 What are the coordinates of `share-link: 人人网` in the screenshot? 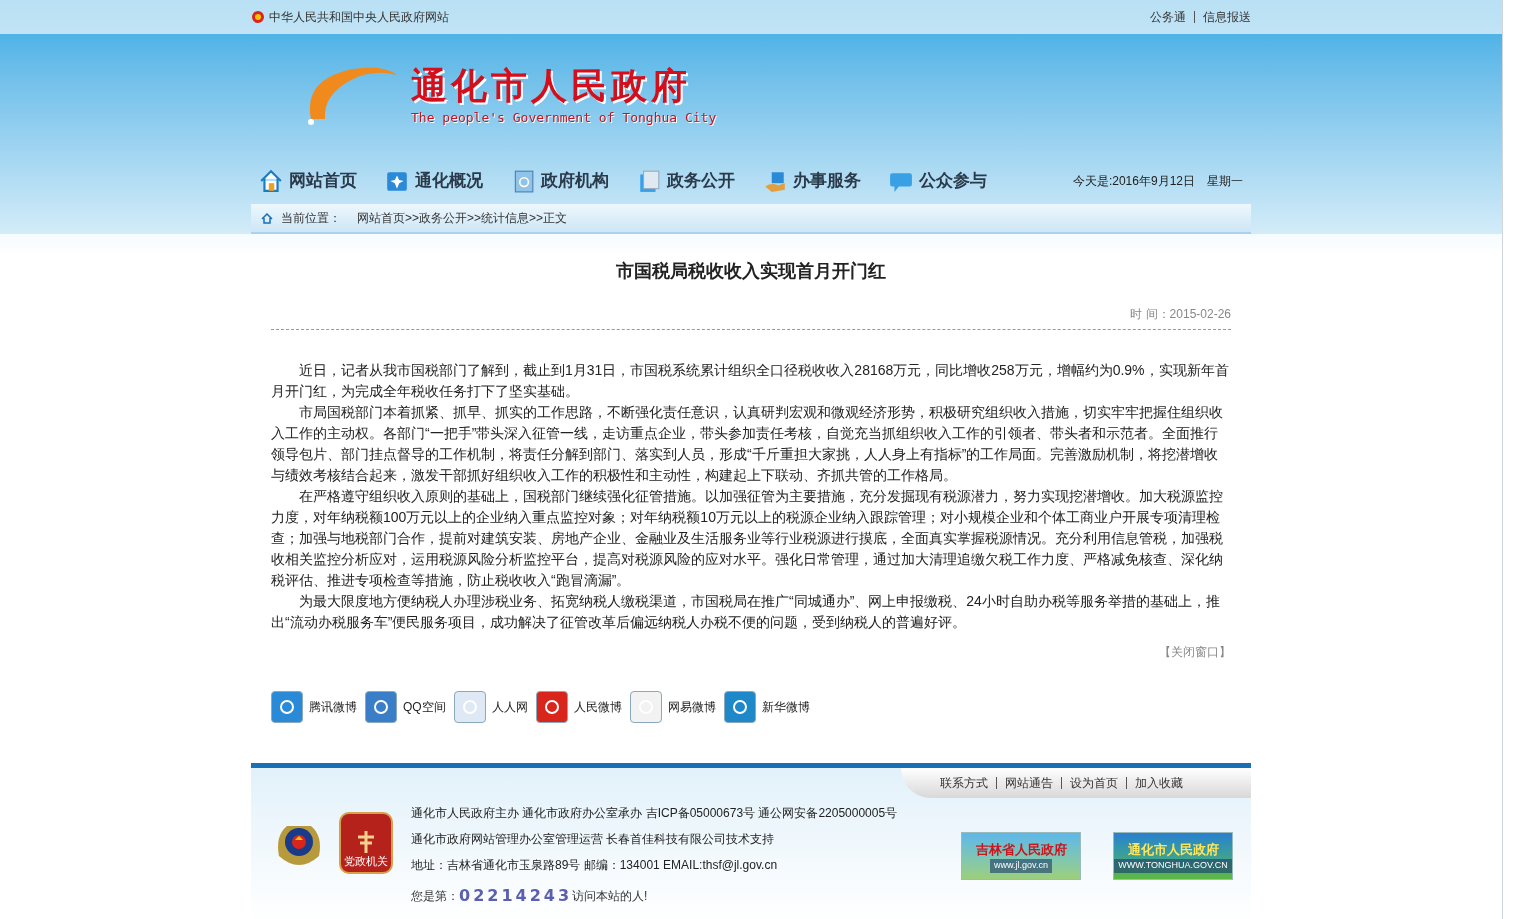 It's located at (490, 707).